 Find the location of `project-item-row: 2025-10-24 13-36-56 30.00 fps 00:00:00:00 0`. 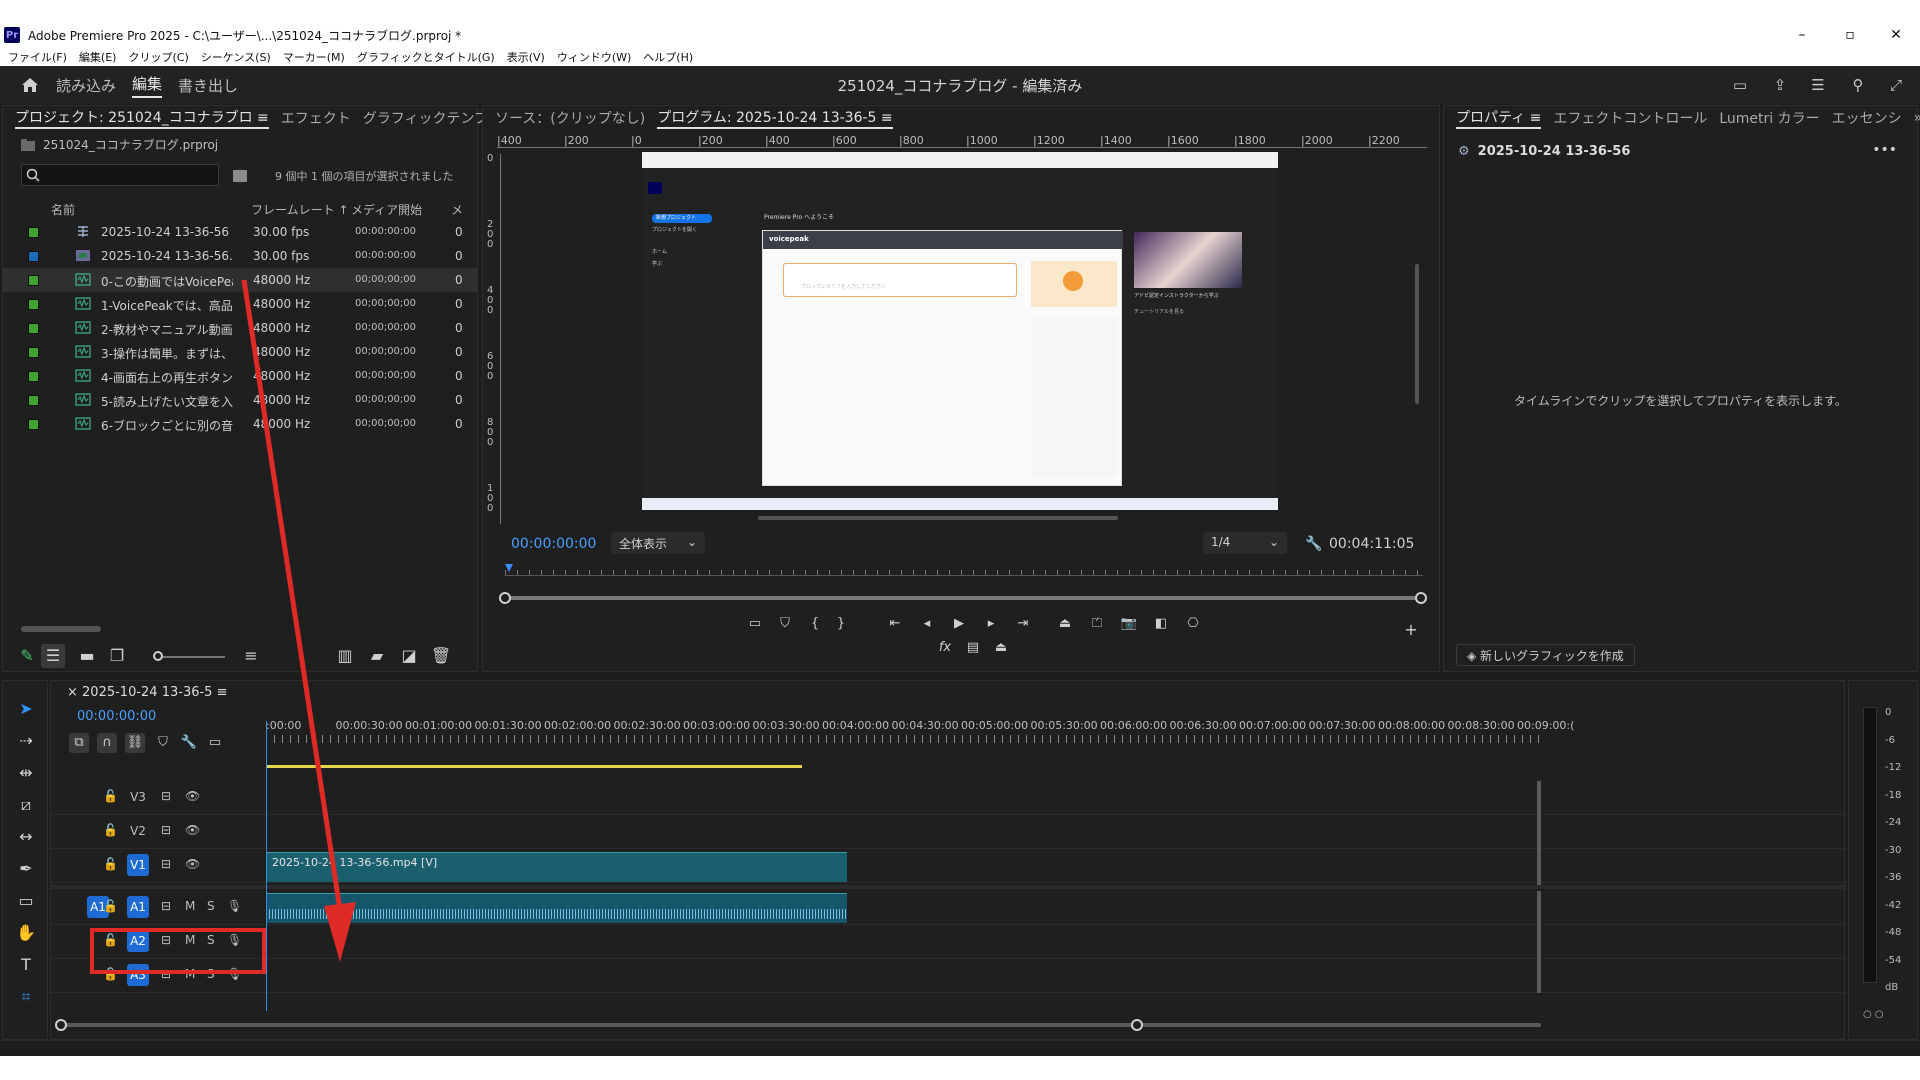

project-item-row: 2025-10-24 13-36-56 30.00 fps 00:00:00:00 0 is located at coordinates (240, 232).